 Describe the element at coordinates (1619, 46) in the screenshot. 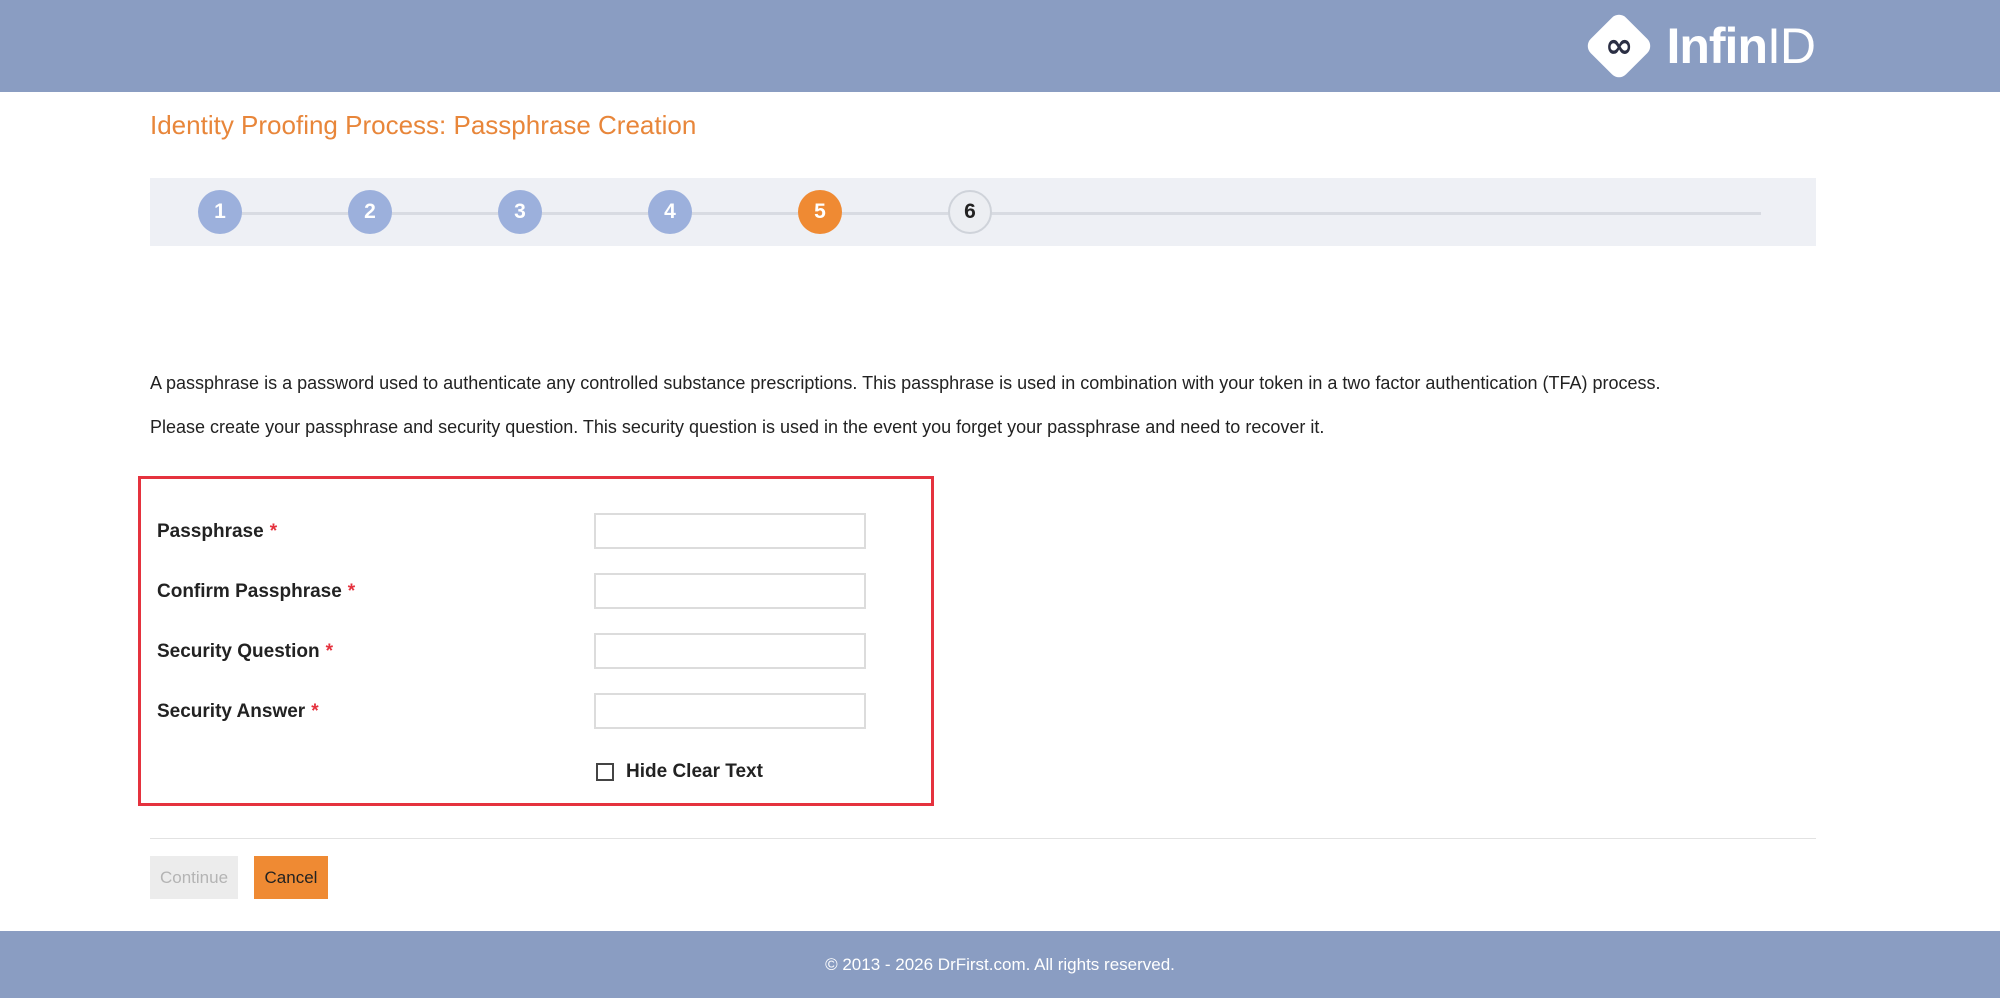

I see `infinity-icon: ∞` at that location.